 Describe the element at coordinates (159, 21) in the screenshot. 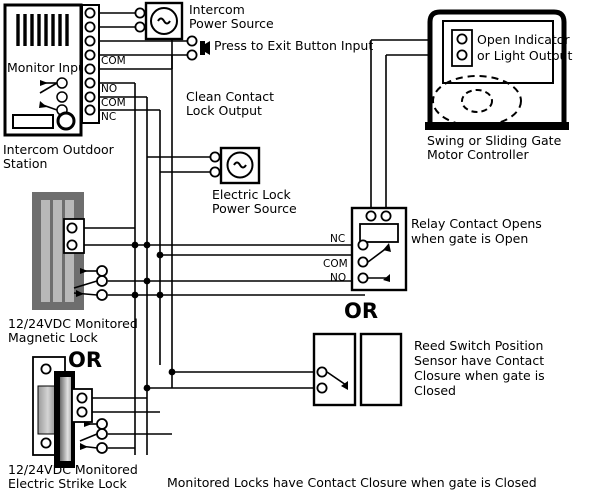

I see `intercom-power-source` at that location.